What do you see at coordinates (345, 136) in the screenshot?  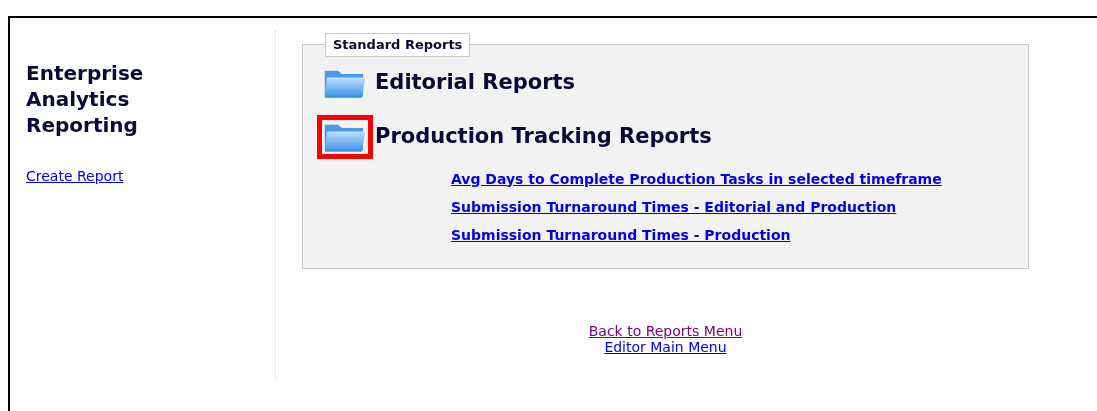 I see `folder-icon` at bounding box center [345, 136].